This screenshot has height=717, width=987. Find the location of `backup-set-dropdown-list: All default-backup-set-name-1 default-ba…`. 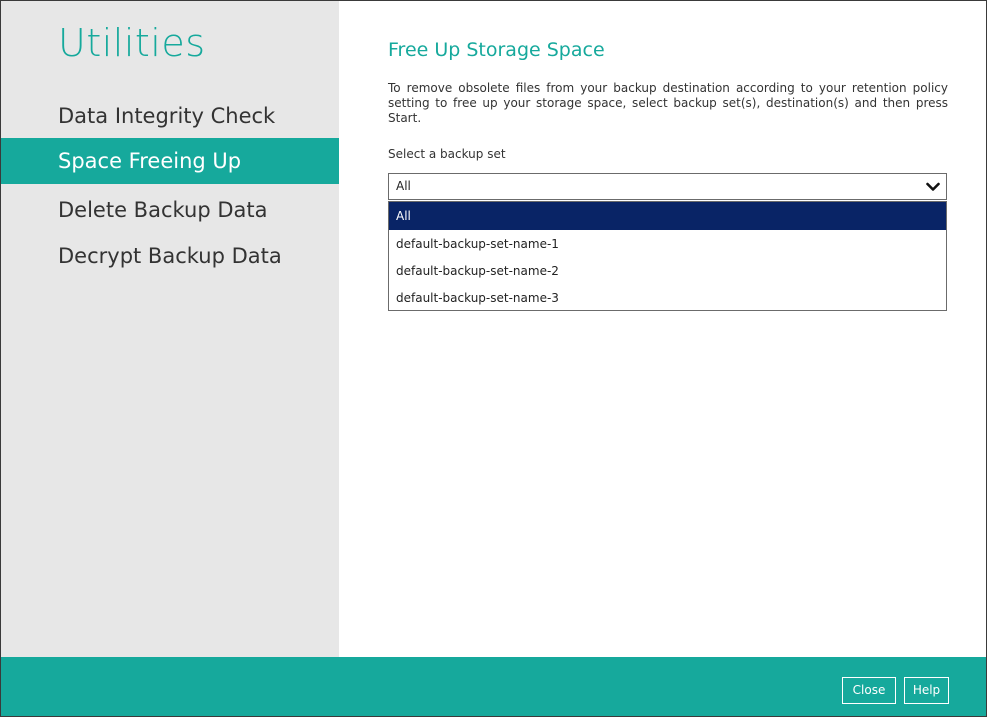

backup-set-dropdown-list: All default-backup-set-name-1 default-ba… is located at coordinates (667, 256).